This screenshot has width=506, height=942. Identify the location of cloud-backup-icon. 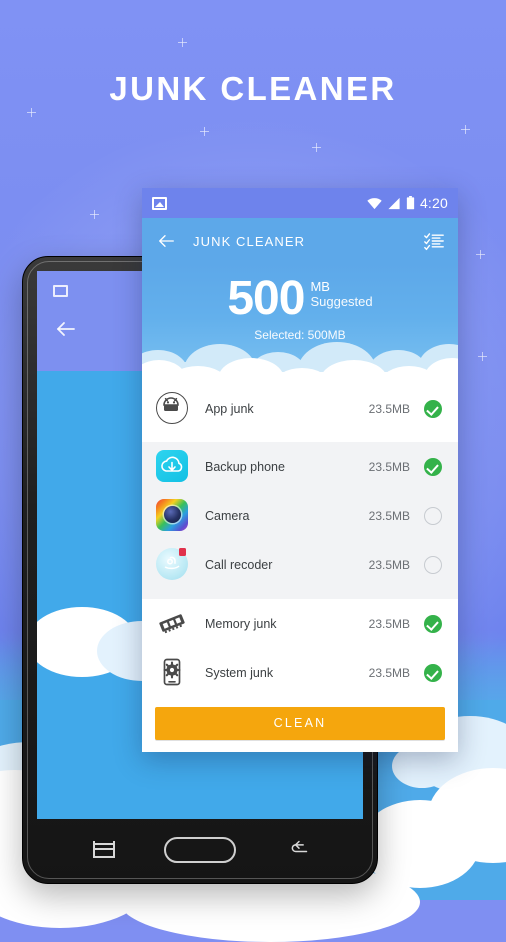
(173, 466).